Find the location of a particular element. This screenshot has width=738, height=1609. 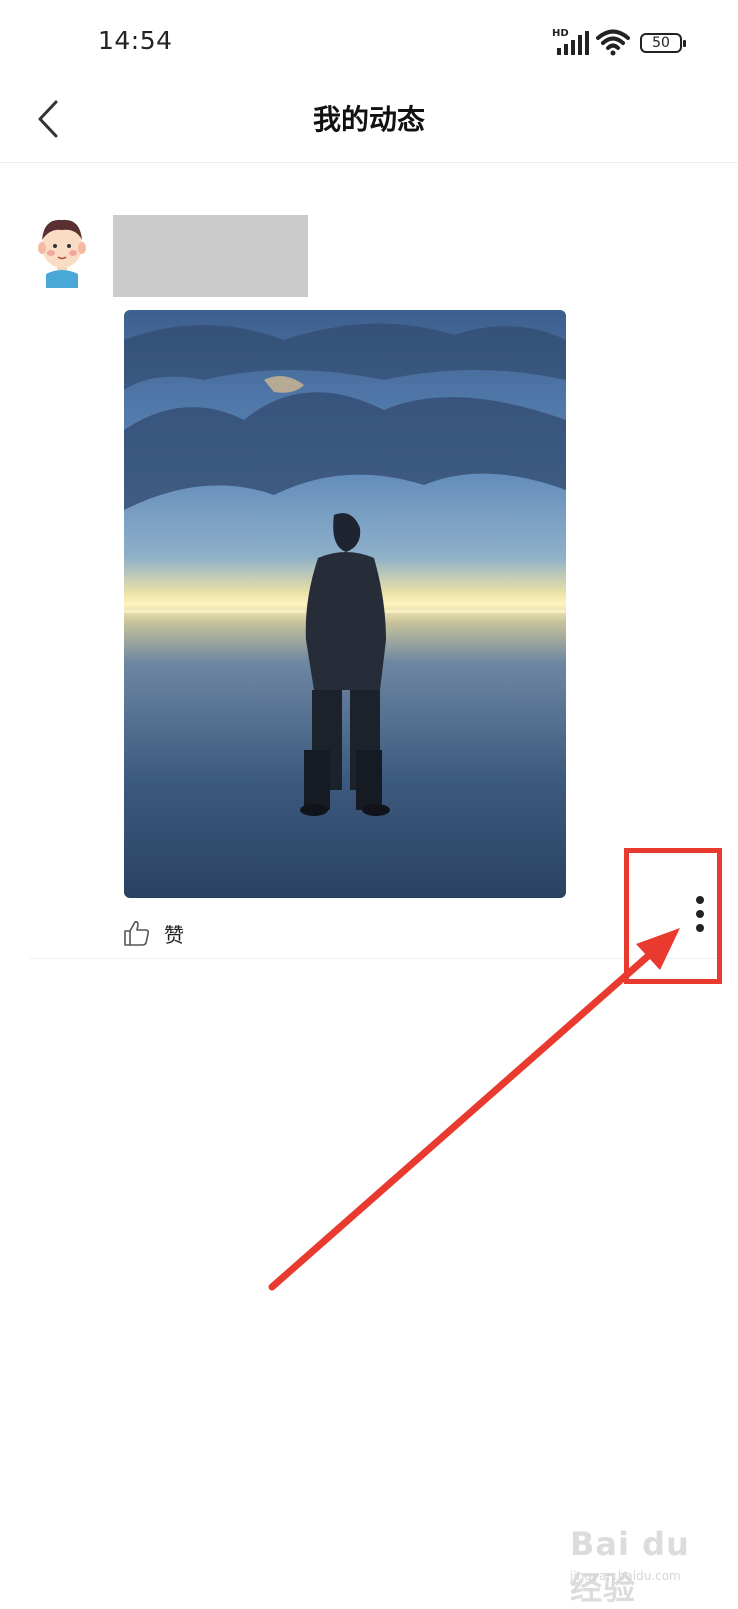

nav-bar: 我的动态 is located at coordinates (369, 121).